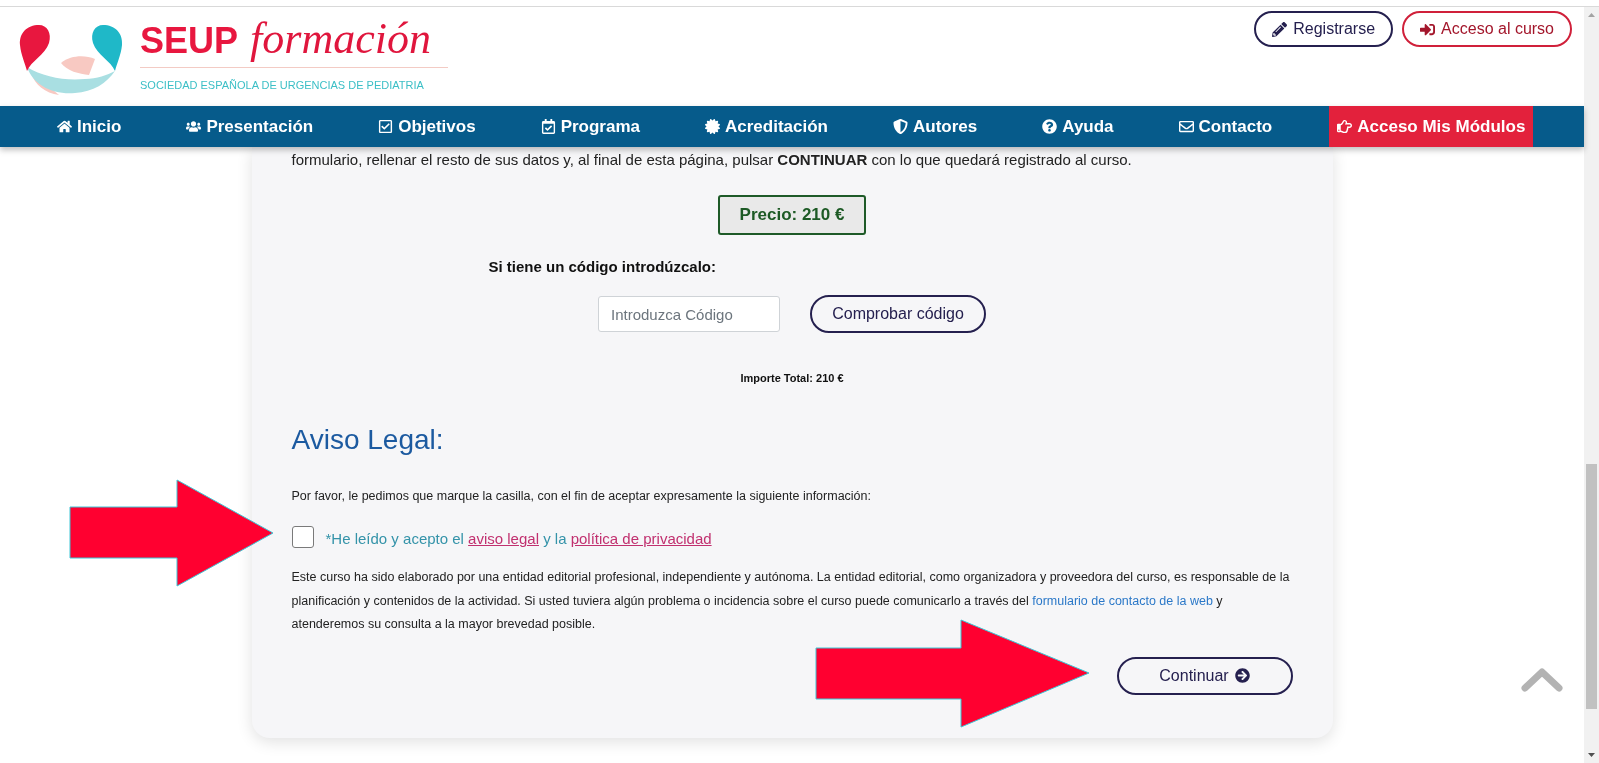 Image resolution: width=1599 pixels, height=763 pixels. I want to click on sign-in-icon, so click(1428, 29).